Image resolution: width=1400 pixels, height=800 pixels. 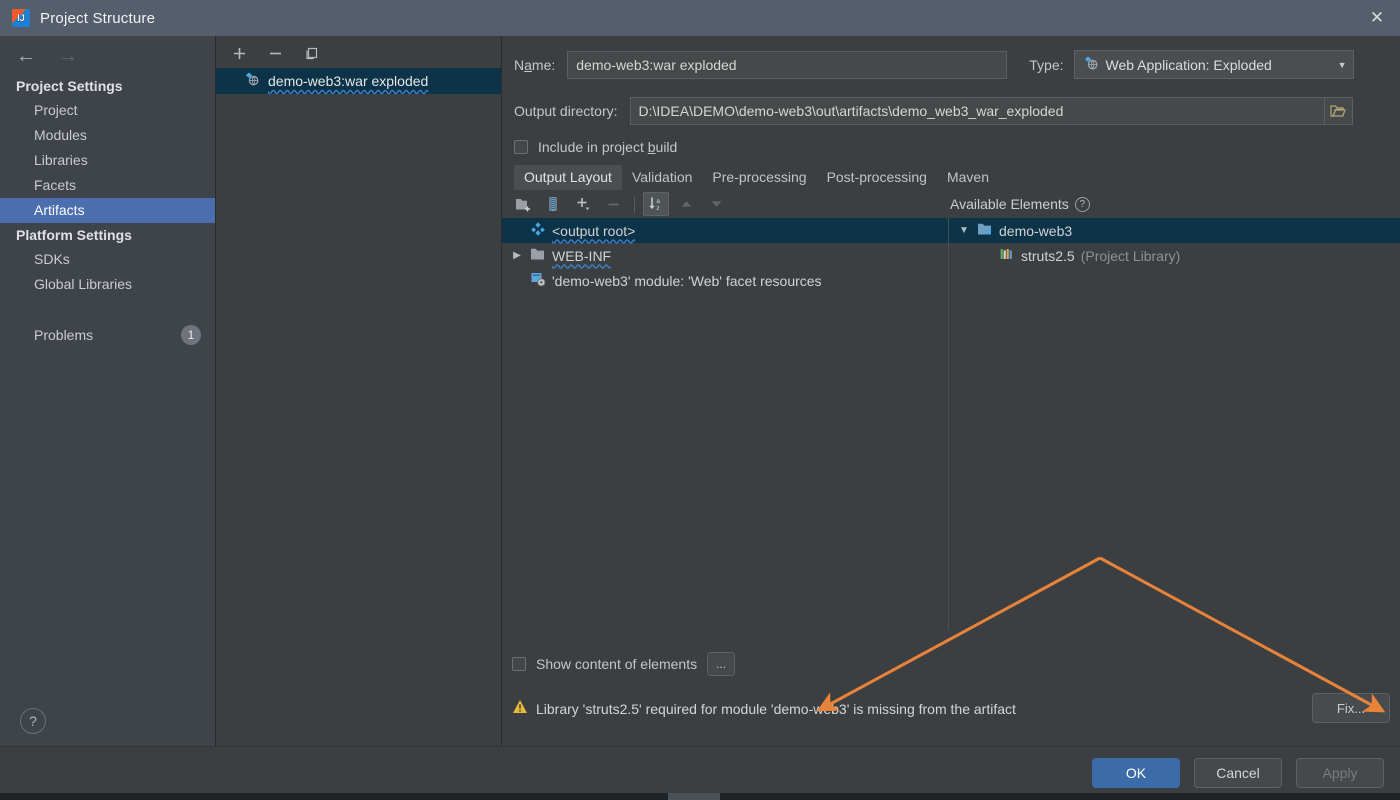 What do you see at coordinates (1188, 64) in the screenshot?
I see `type-combobox-value: Web Application: Exploded` at bounding box center [1188, 64].